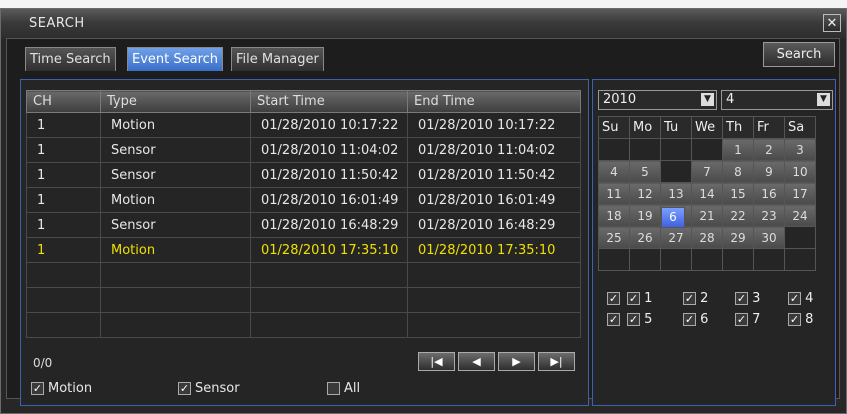  Describe the element at coordinates (738, 193) in the screenshot. I see `calendar-day: 15` at that location.